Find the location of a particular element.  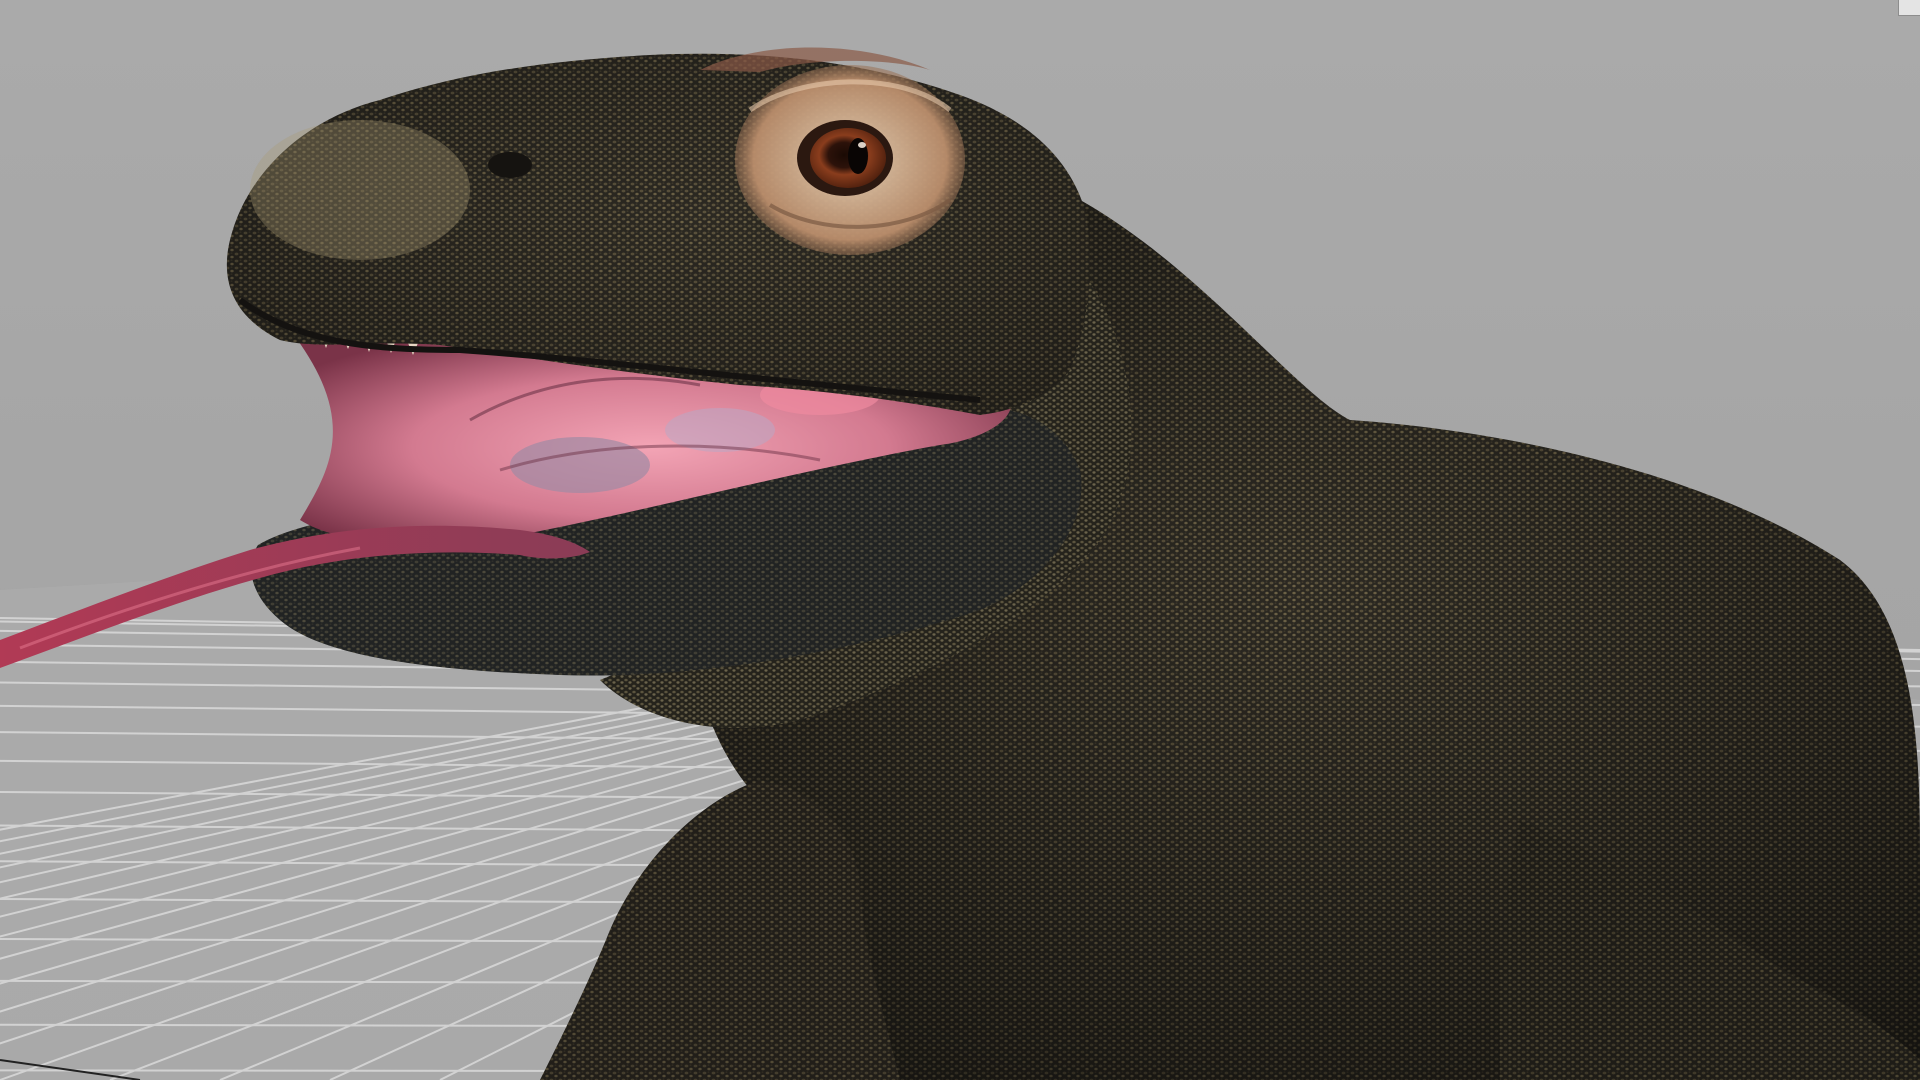

lizard-nostril is located at coordinates (510, 165).